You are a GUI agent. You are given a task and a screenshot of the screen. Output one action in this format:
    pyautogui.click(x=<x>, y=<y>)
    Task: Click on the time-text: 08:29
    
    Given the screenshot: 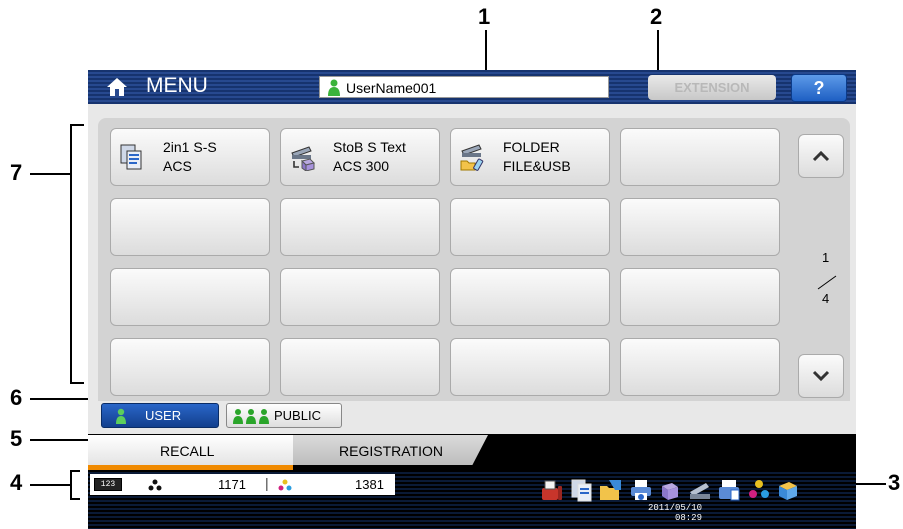 What is the action you would take?
    pyautogui.click(x=688, y=518)
    